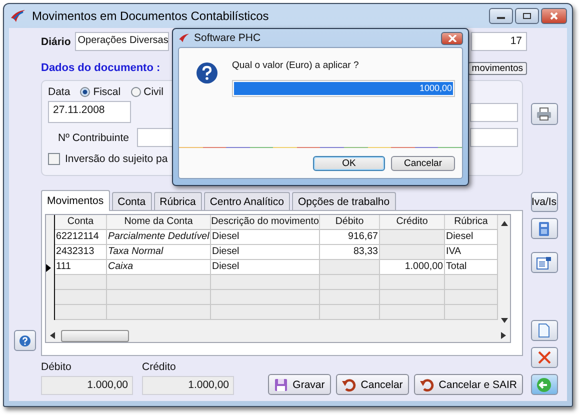 This screenshot has width=584, height=415. I want to click on table-cell: 83,33, so click(350, 252).